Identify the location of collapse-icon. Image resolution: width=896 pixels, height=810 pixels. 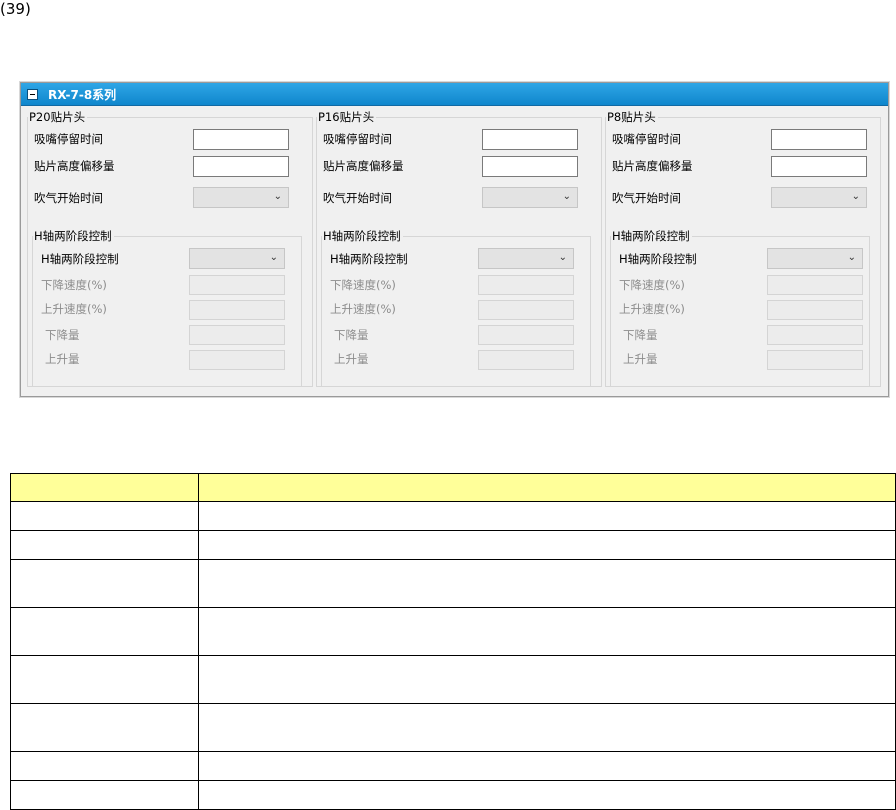
(32, 94).